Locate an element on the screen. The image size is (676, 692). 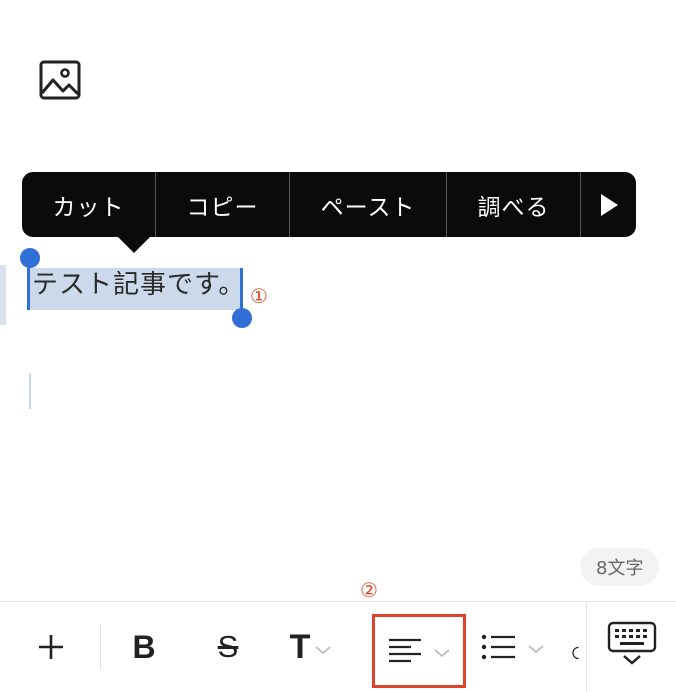
text-size-button: T is located at coordinates (311, 647).